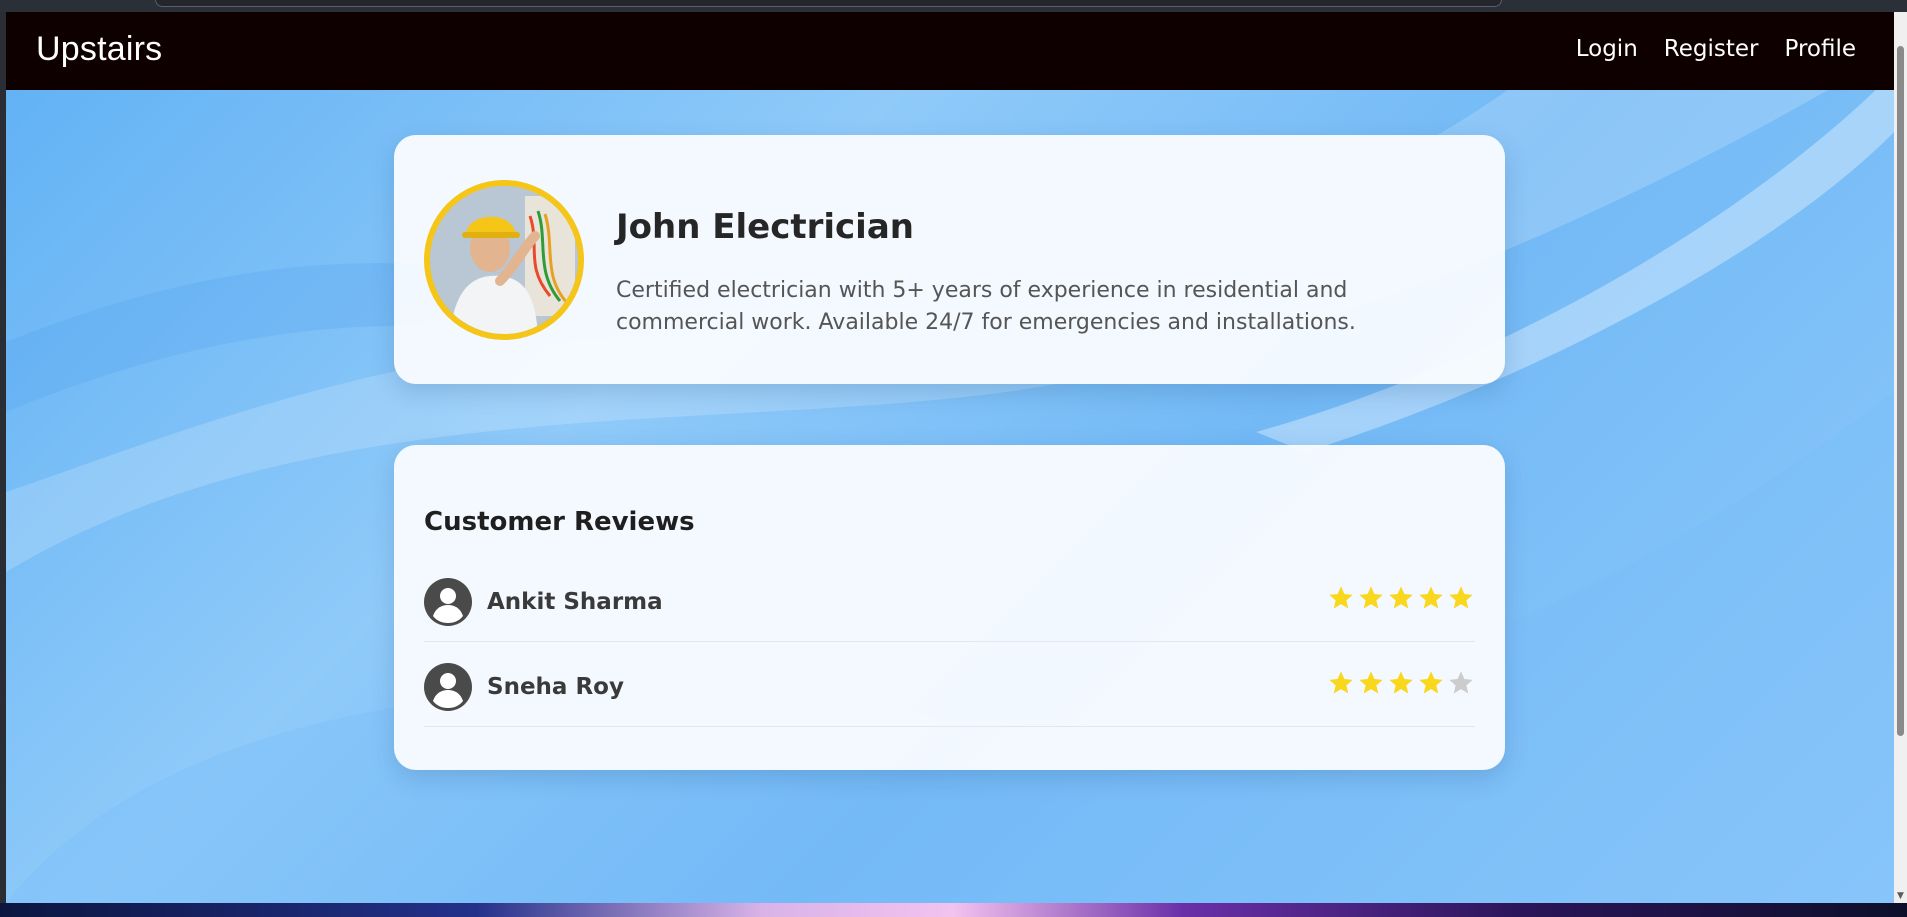 The image size is (1907, 917). I want to click on nav-login-link: Login, so click(1607, 49).